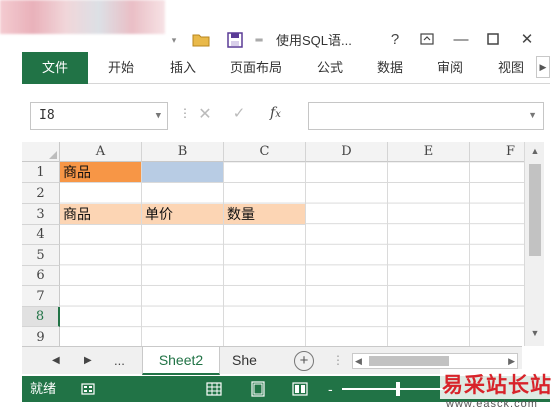 This screenshot has width=560, height=420. What do you see at coordinates (492, 404) in the screenshot?
I see `watermark-url: www.easck.com` at bounding box center [492, 404].